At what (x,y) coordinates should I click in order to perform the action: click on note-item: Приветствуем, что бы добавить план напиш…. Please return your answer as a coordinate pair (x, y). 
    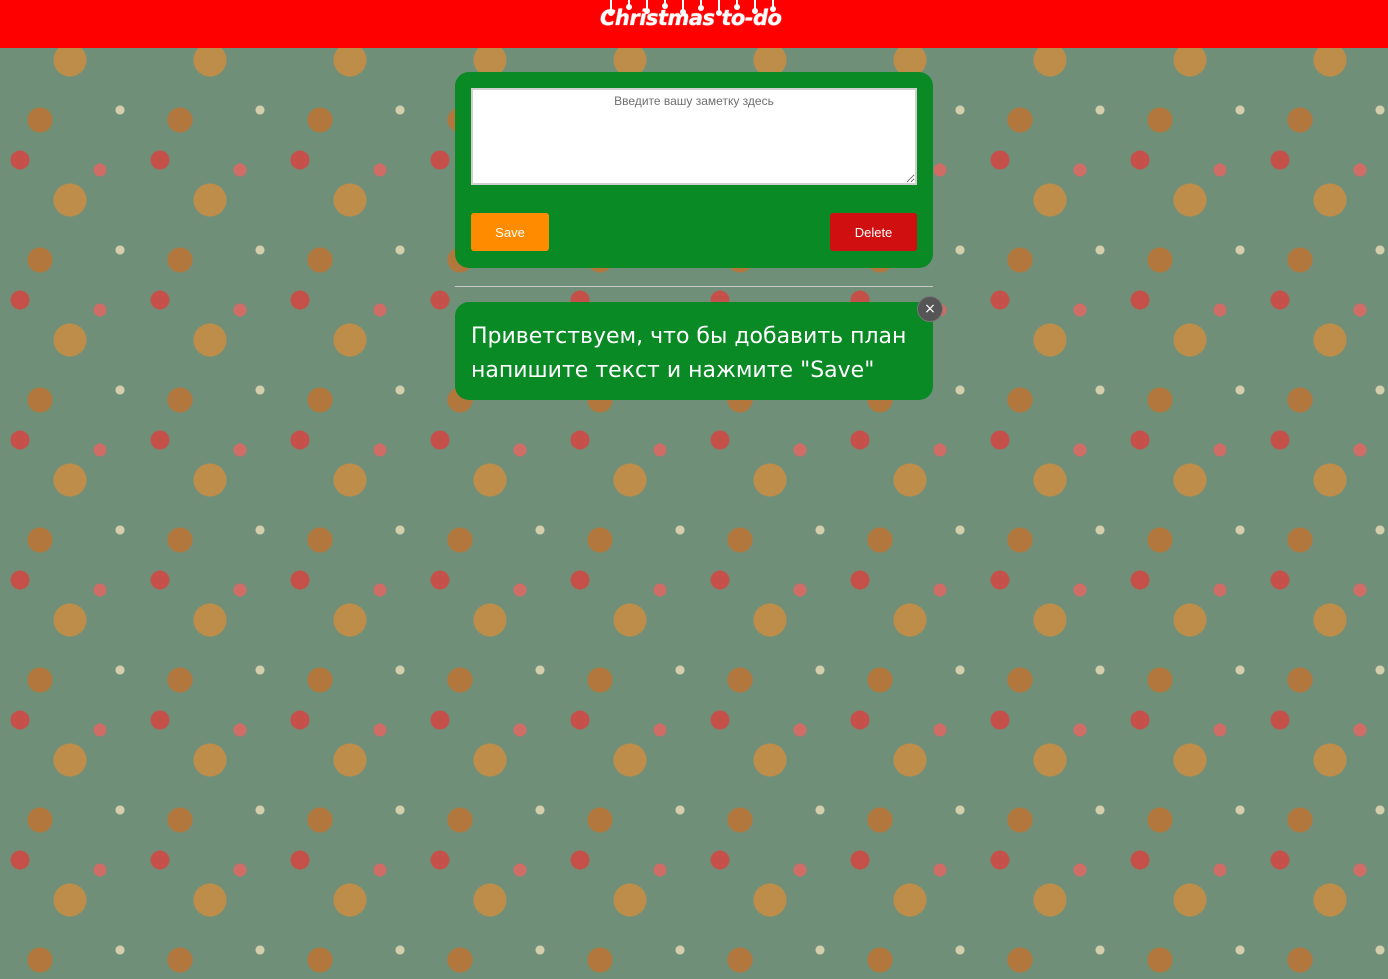
    Looking at the image, I should click on (694, 351).